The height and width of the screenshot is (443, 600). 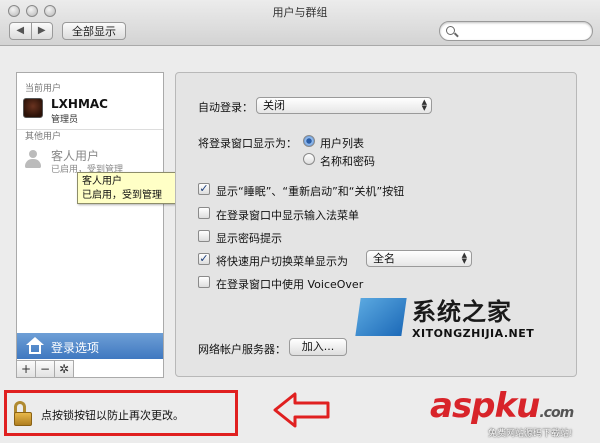 I want to click on checkbox-fast-user-switching: ✓, so click(x=204, y=259).